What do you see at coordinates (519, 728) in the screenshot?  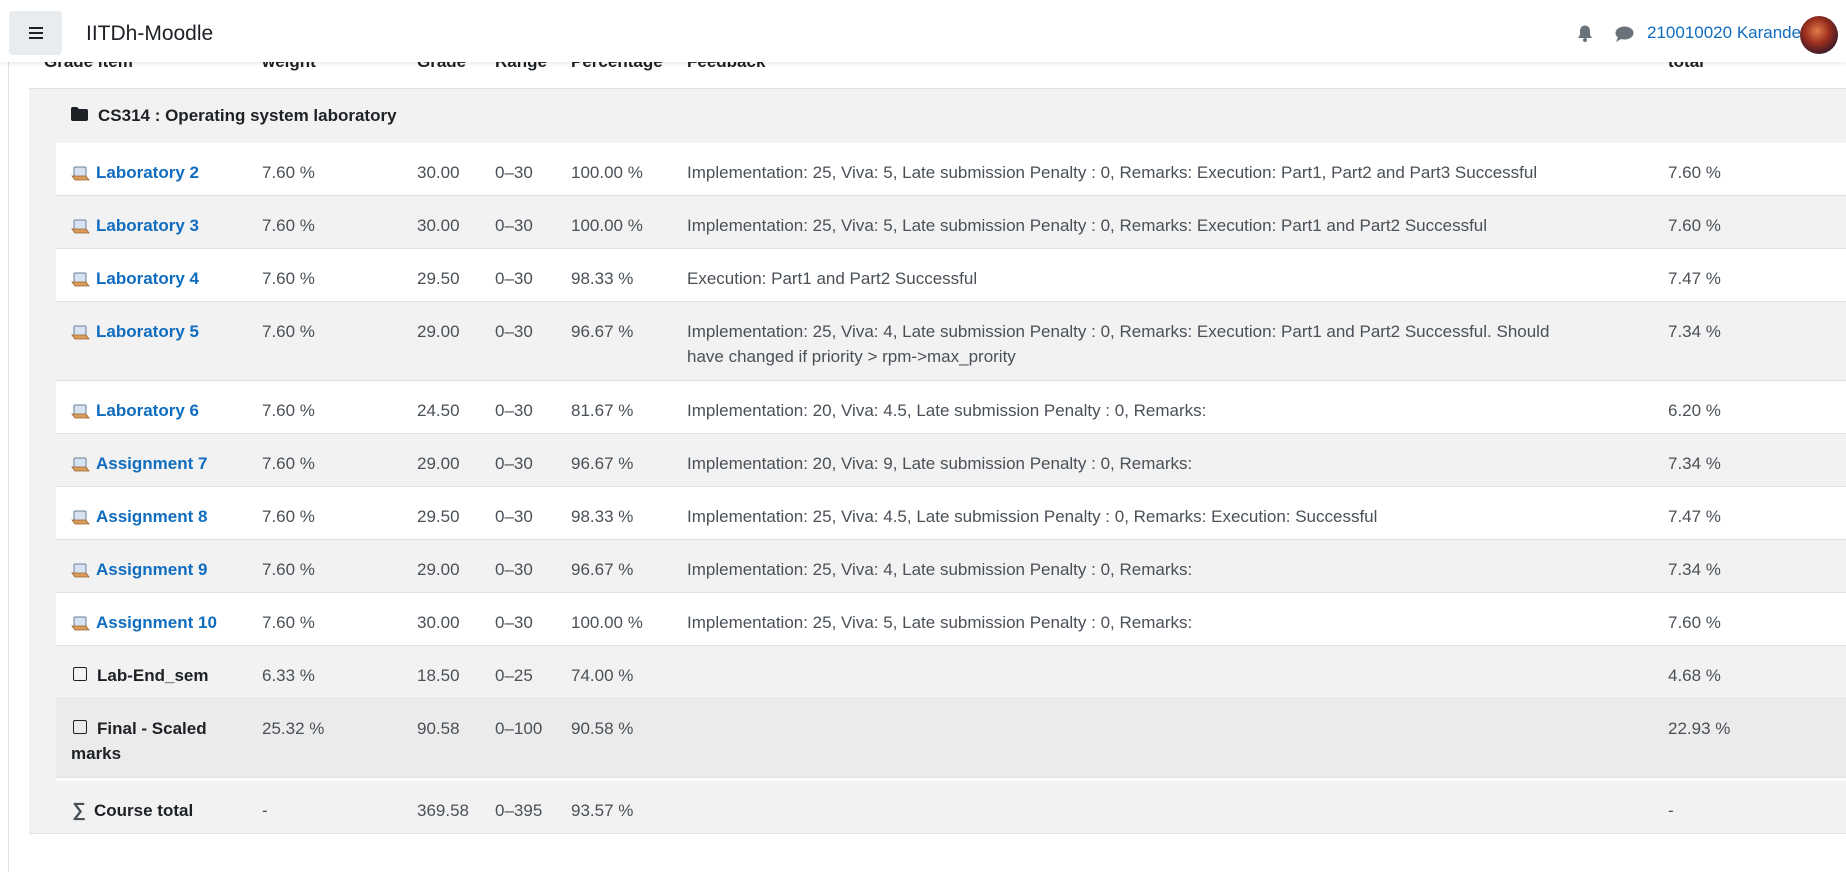 I see `range-cell: 0–100` at bounding box center [519, 728].